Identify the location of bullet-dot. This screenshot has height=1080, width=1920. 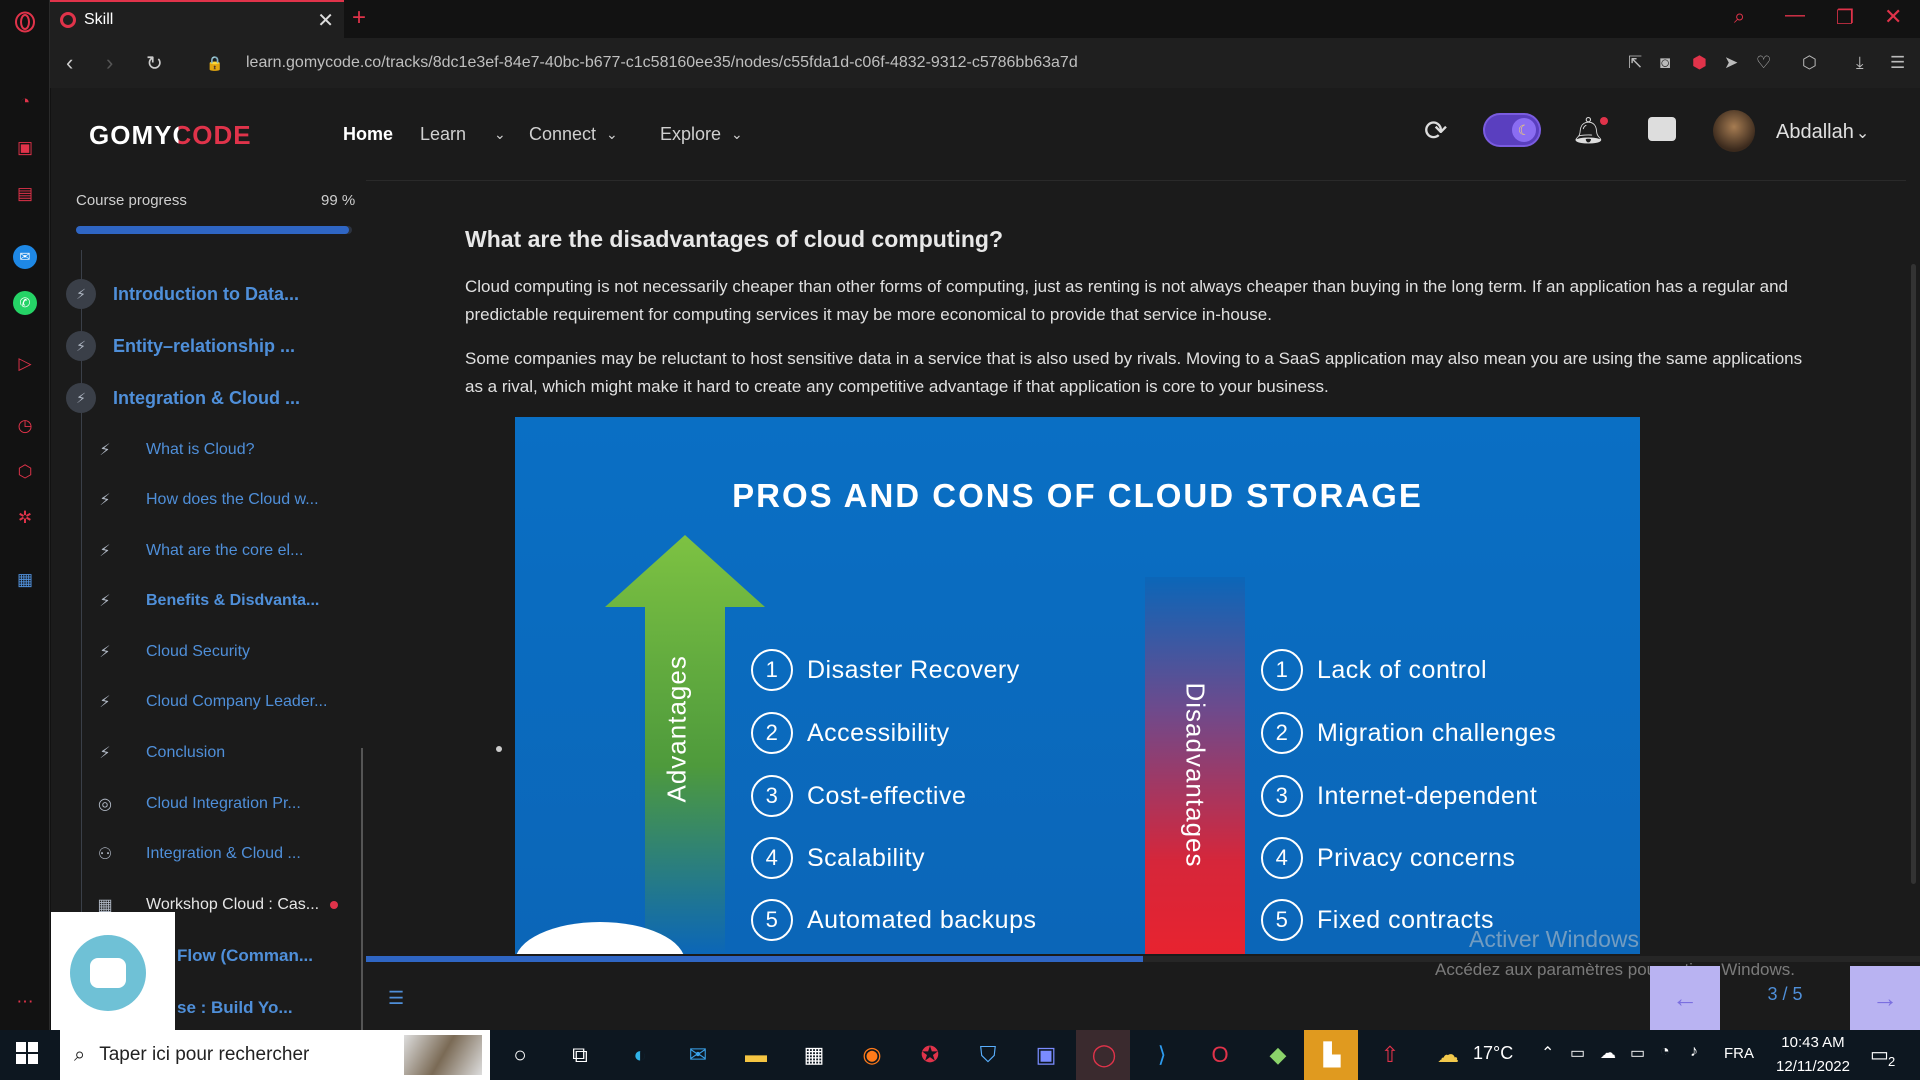
(499, 749).